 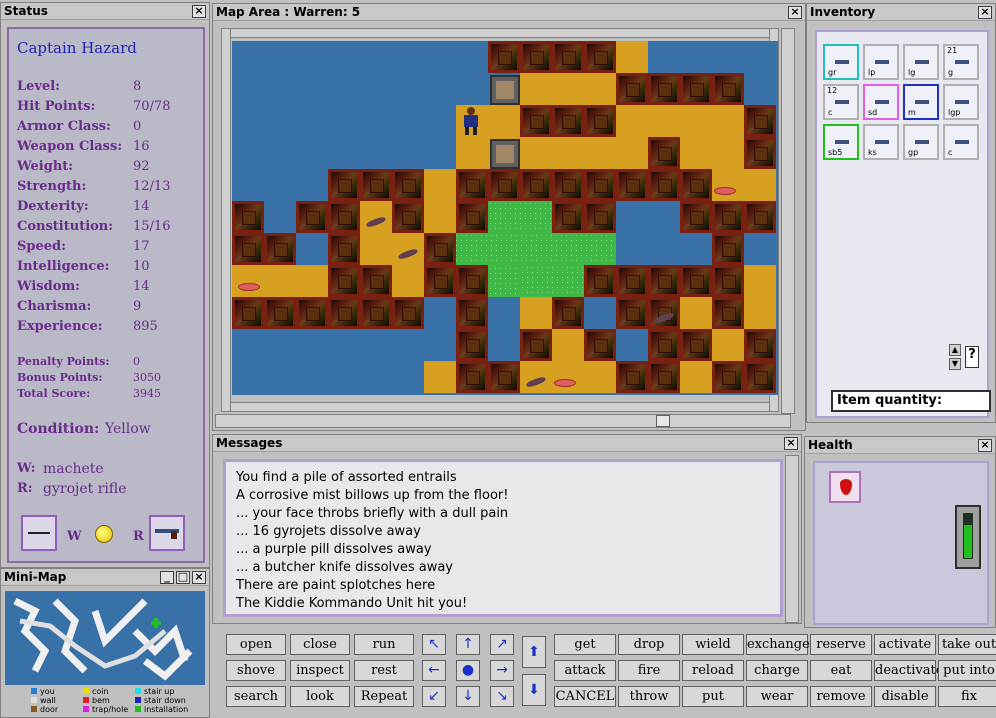 I want to click on paint-splotch-icon, so click(x=249, y=287).